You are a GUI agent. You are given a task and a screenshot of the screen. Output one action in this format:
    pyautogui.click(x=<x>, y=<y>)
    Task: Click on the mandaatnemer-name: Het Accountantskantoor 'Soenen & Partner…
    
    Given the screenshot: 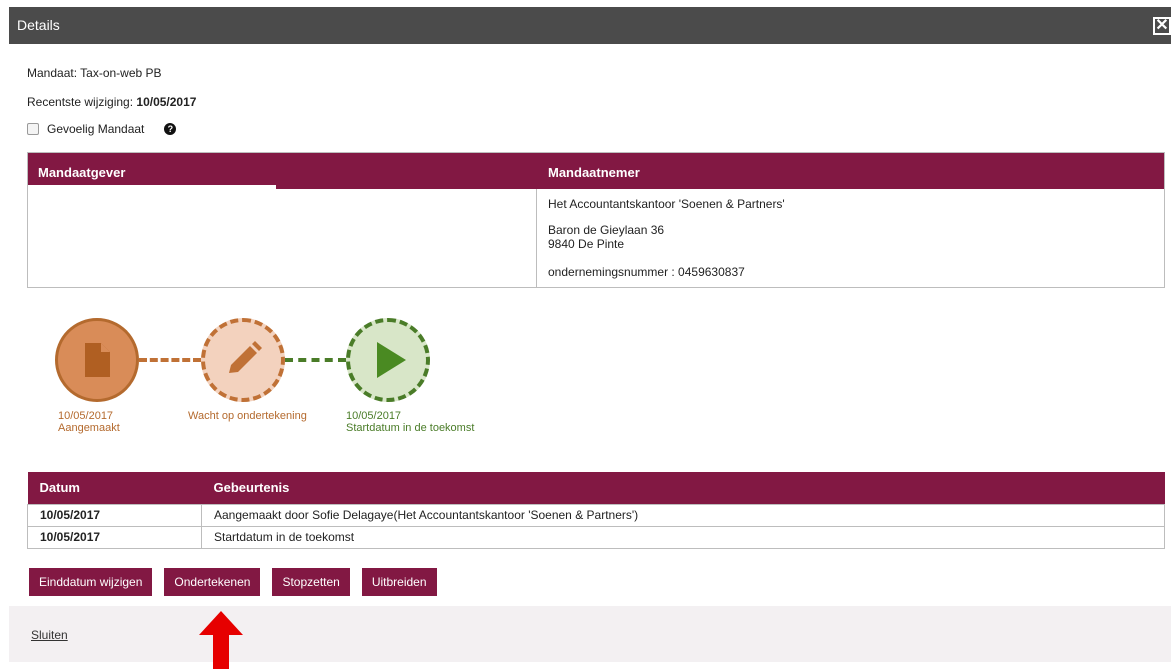 What is the action you would take?
    pyautogui.click(x=666, y=204)
    